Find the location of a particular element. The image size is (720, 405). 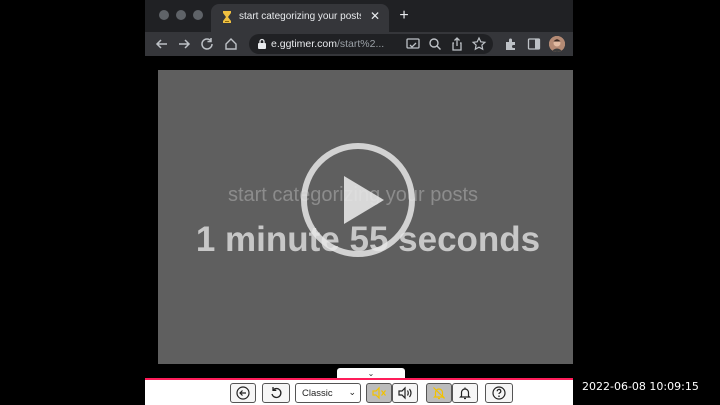

timer-controls: Classic ⌄ is located at coordinates (359, 391).